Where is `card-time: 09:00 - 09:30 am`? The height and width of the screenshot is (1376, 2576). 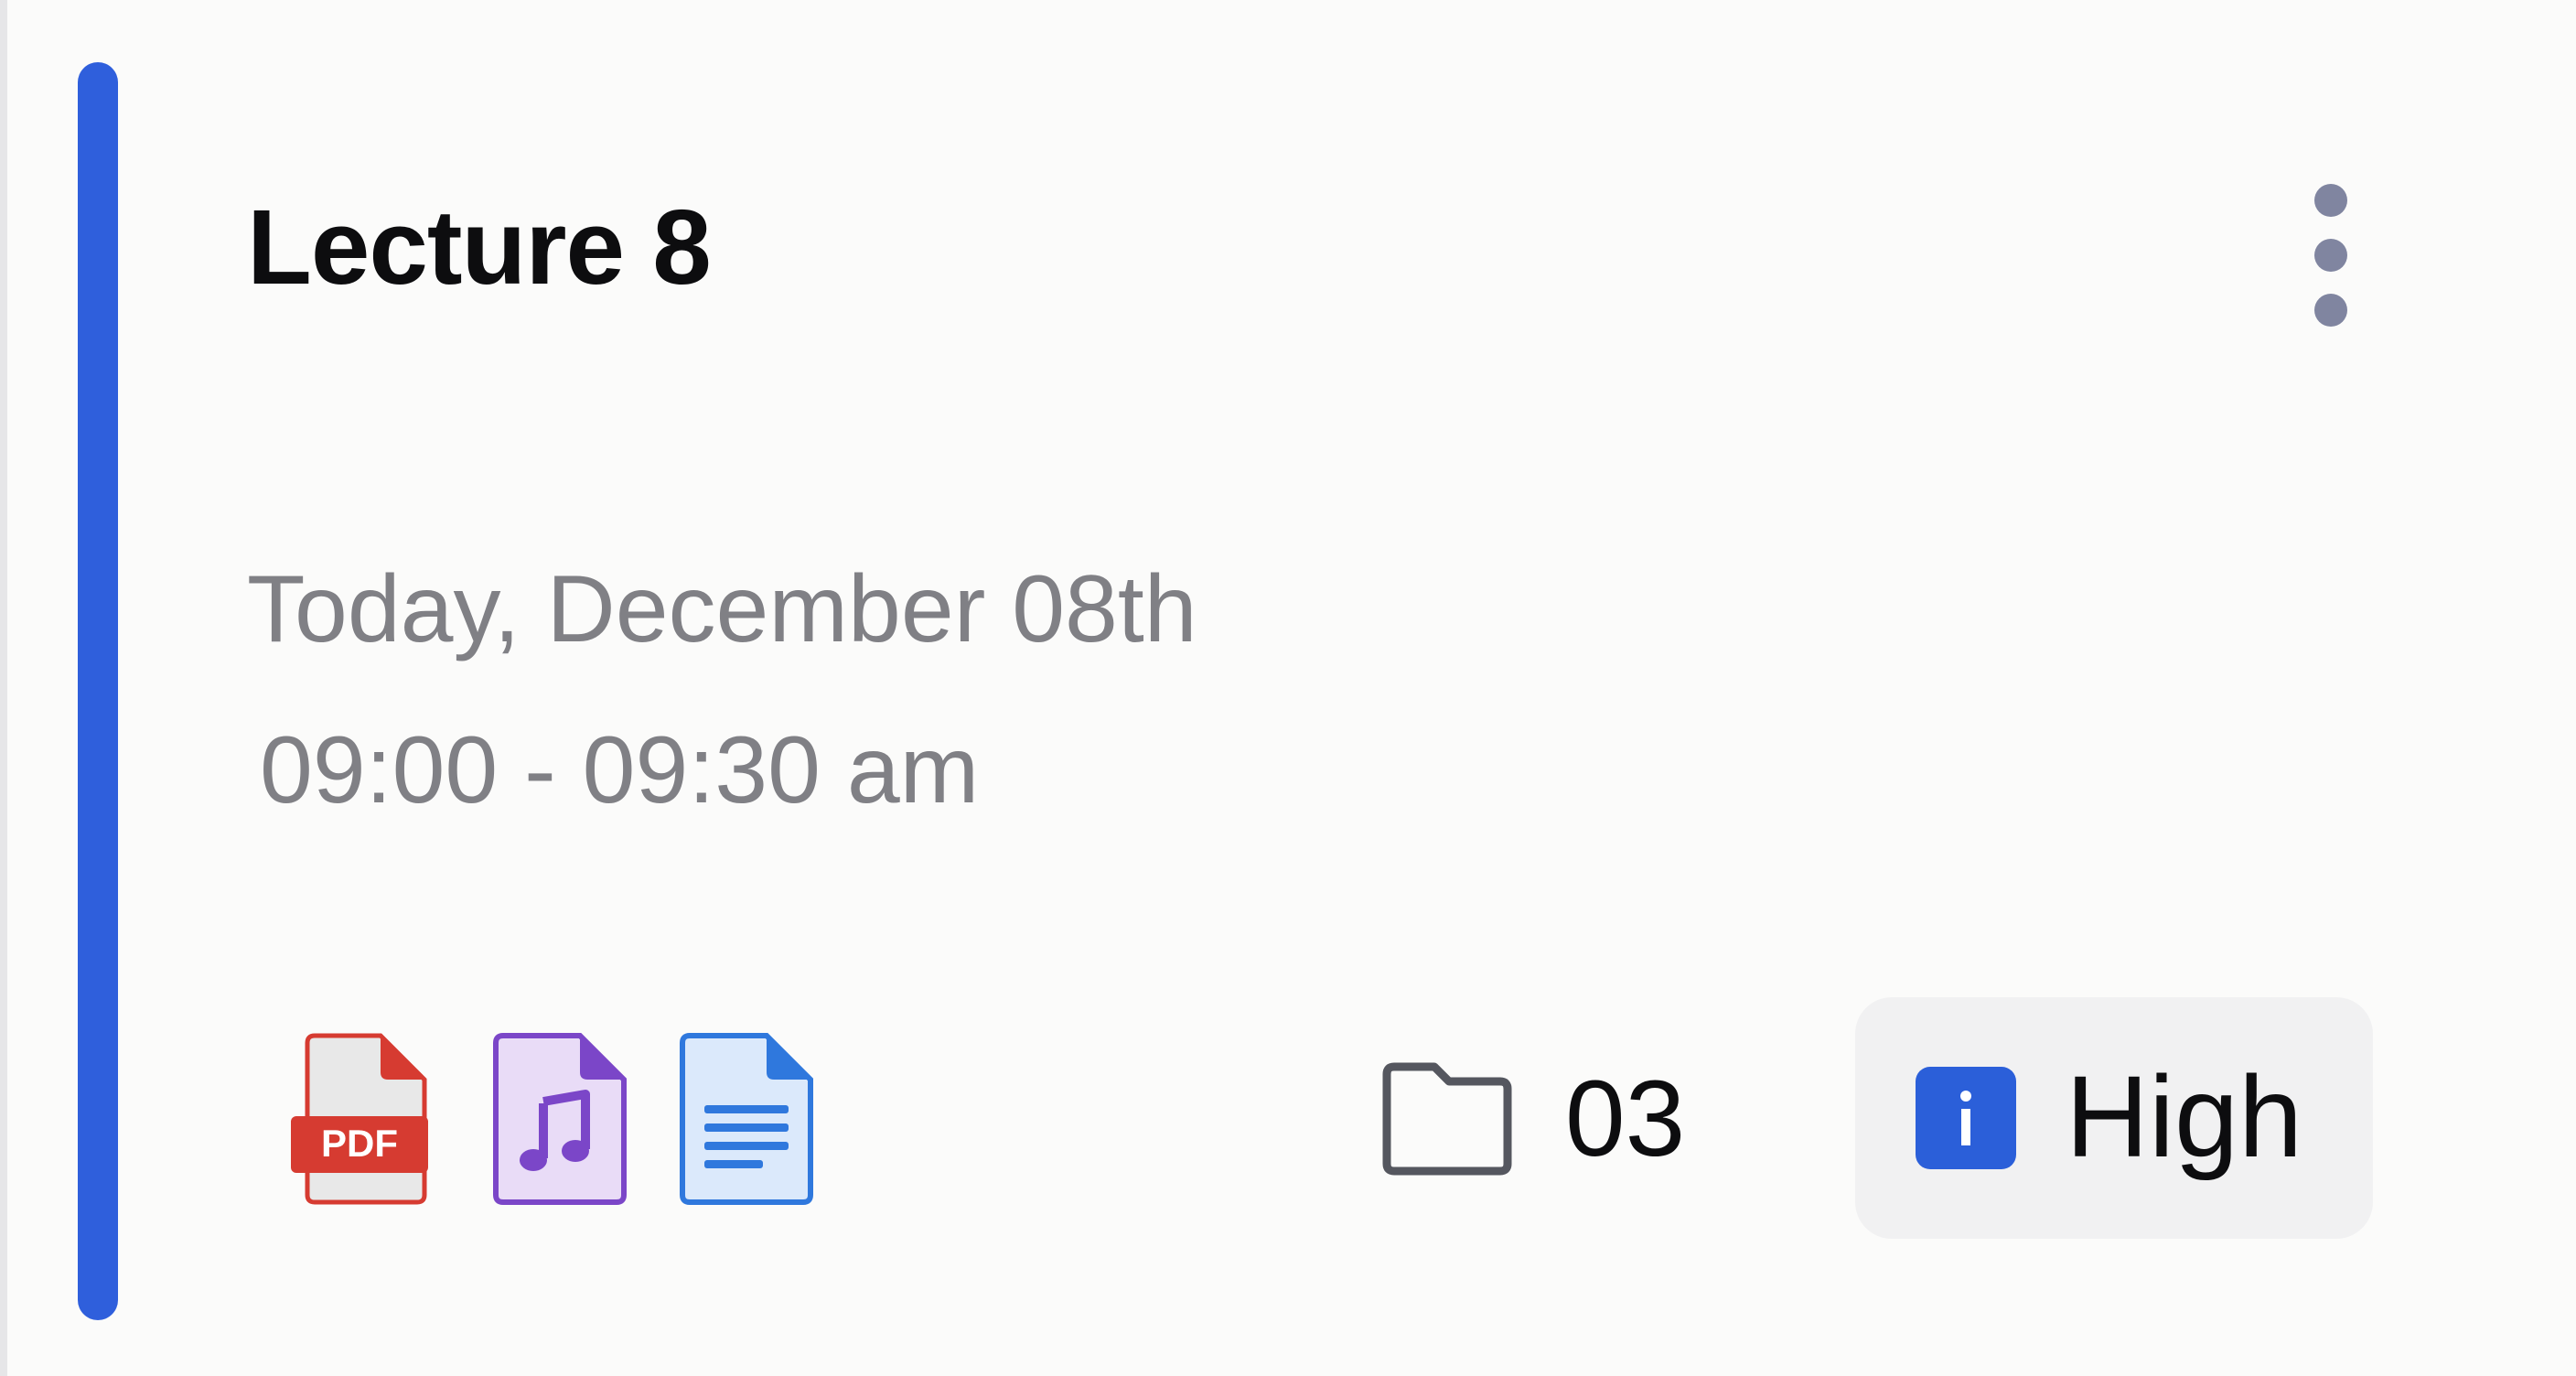
card-time: 09:00 - 09:30 am is located at coordinates (620, 770).